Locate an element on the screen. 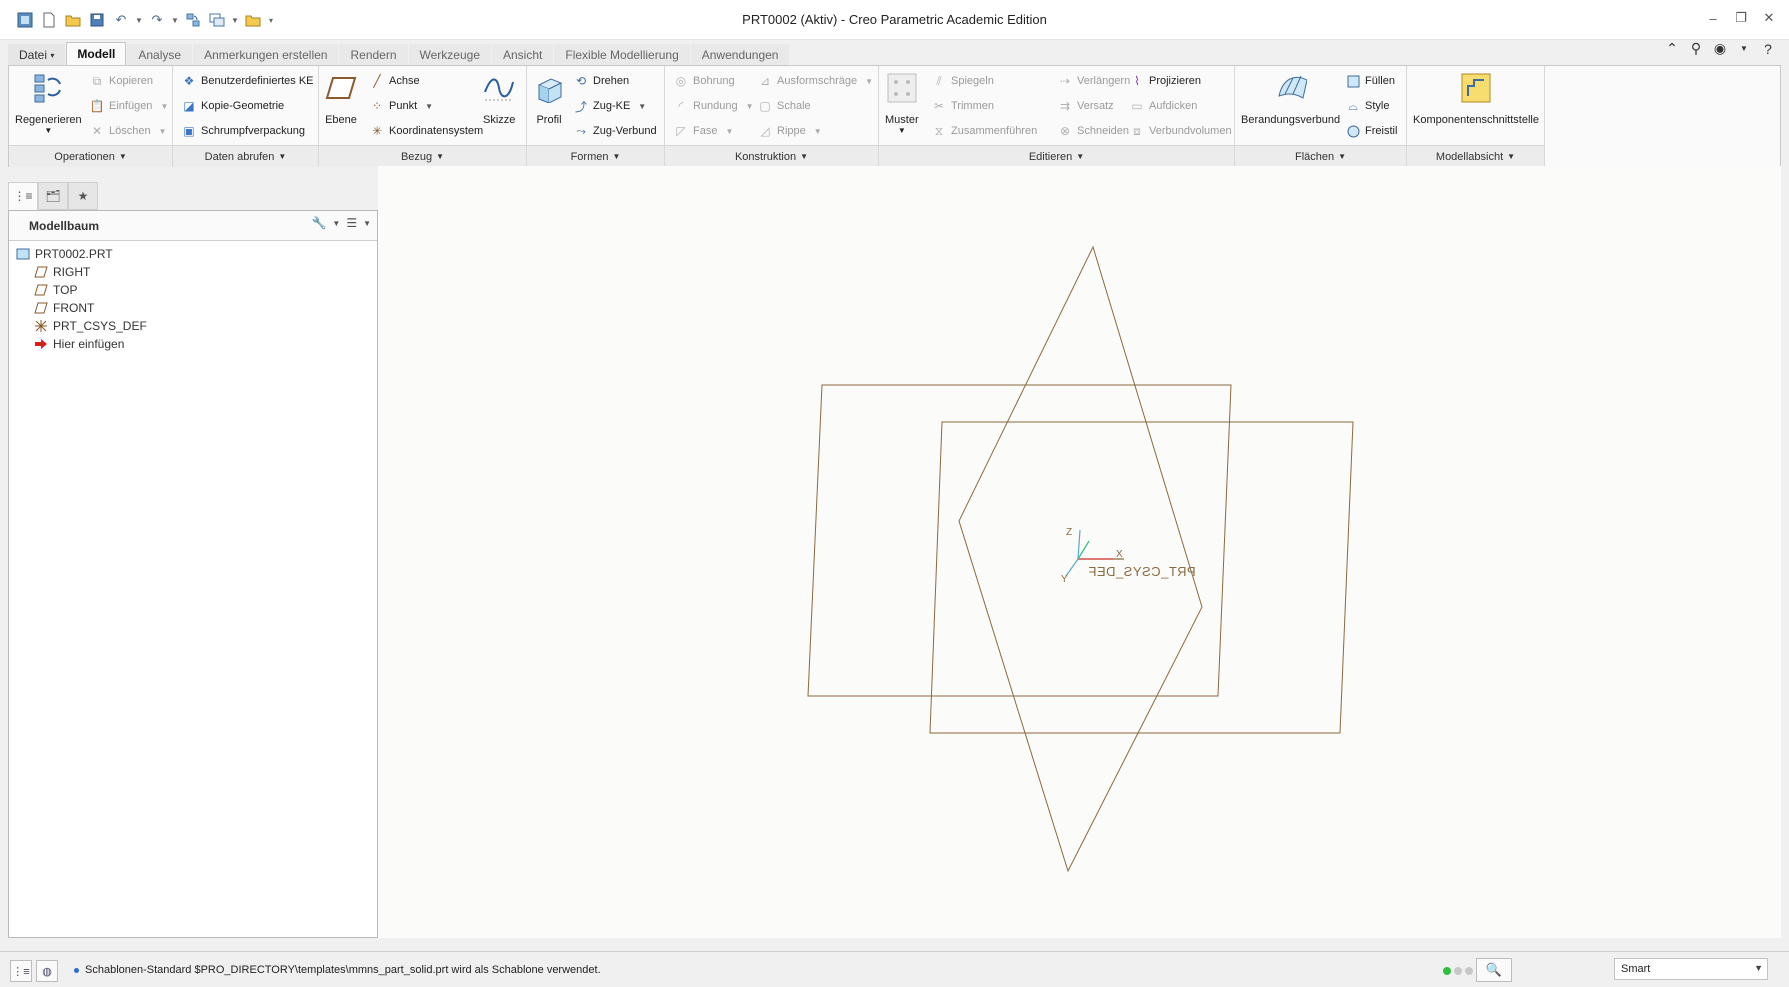 This screenshot has width=1789, height=987. tree-show-icon: ☰ is located at coordinates (351, 223).